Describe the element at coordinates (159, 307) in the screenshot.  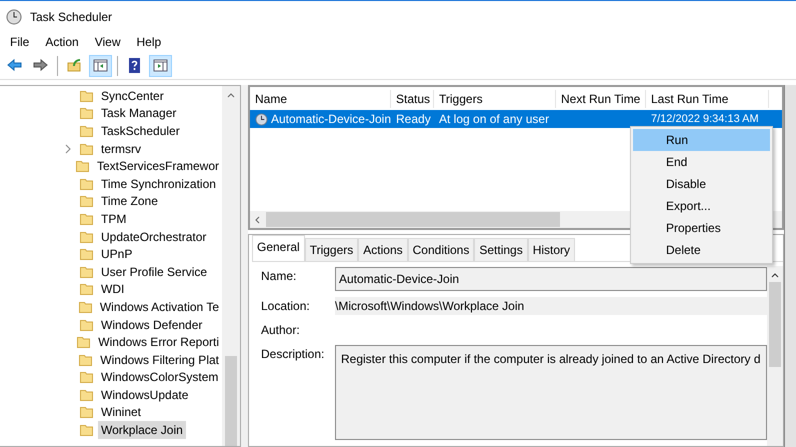
I see `tree-item: Windows Activation Te` at that location.